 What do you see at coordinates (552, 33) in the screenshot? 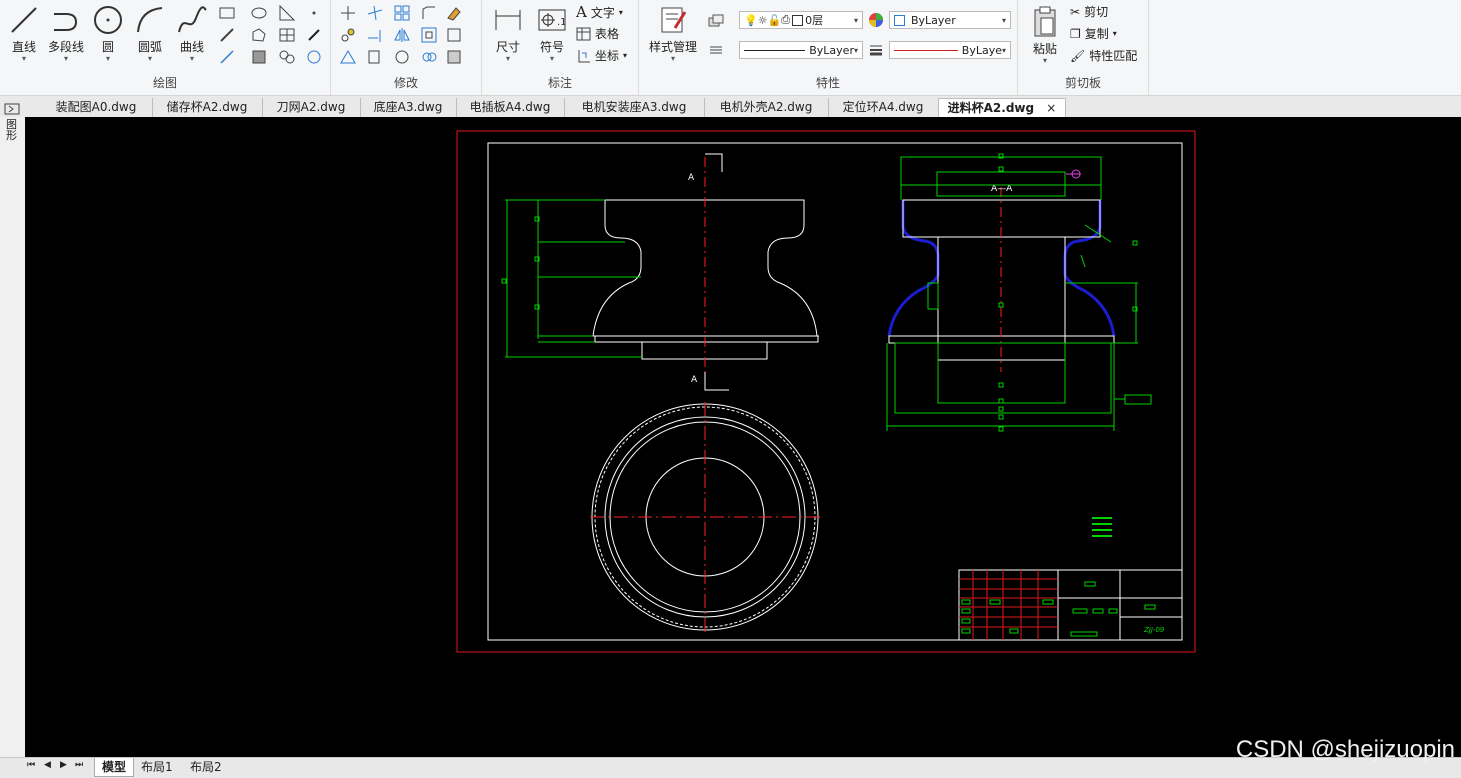
I see `symbol-tool-button: .1 符号 ▾` at bounding box center [552, 33].